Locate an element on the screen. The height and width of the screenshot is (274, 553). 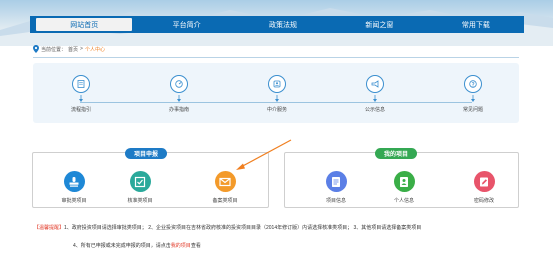
reminder-line-2: 4、所有已申报或未完成申报的项目，请点击我的项目查看 is located at coordinates (137, 245).